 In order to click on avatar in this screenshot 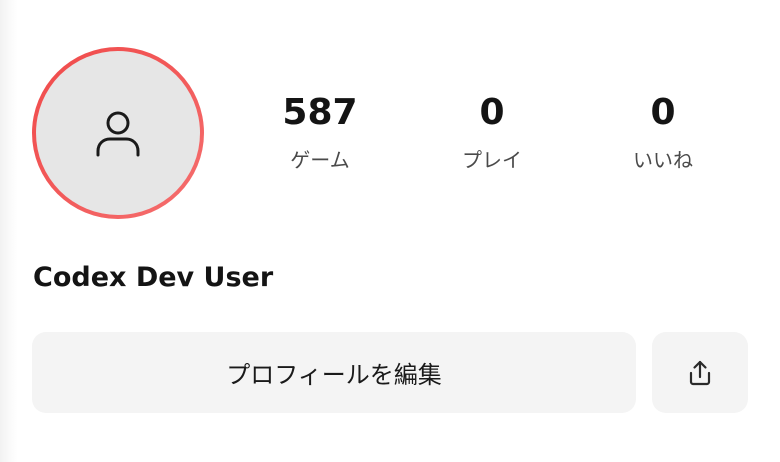, I will do `click(118, 133)`.